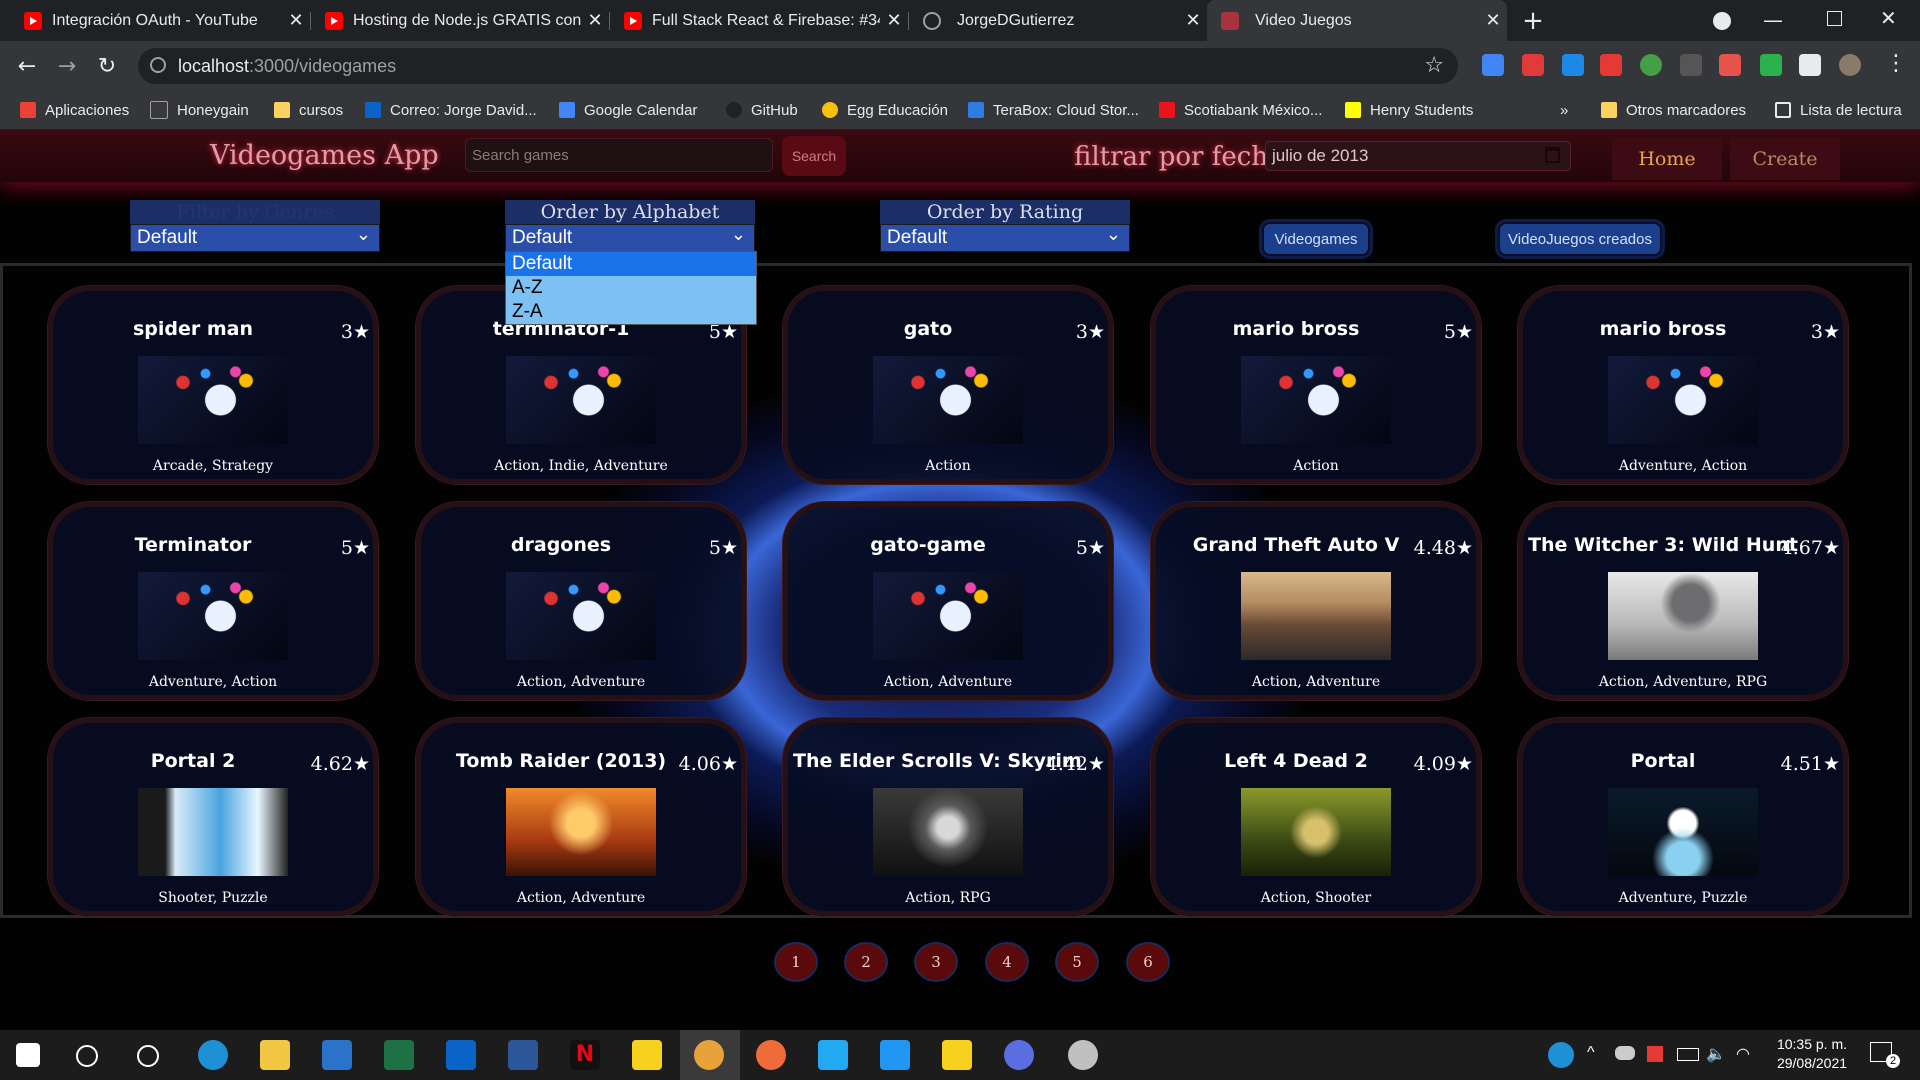 The width and height of the screenshot is (1920, 1080). Describe the element at coordinates (1409, 110) in the screenshot. I see `bookmark-item: Henry Students` at that location.